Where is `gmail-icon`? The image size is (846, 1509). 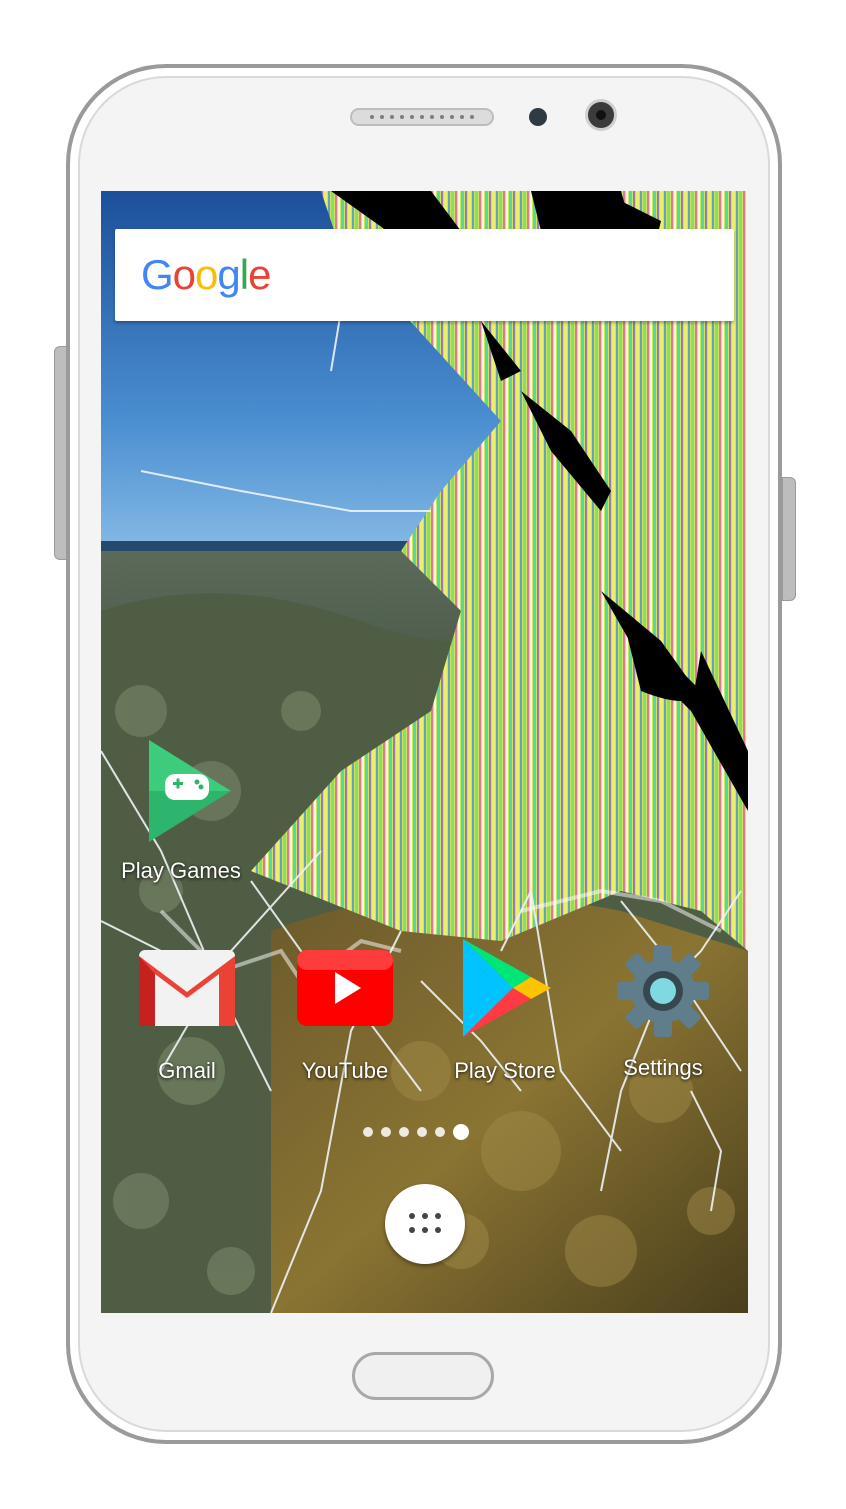
gmail-icon is located at coordinates (187, 988).